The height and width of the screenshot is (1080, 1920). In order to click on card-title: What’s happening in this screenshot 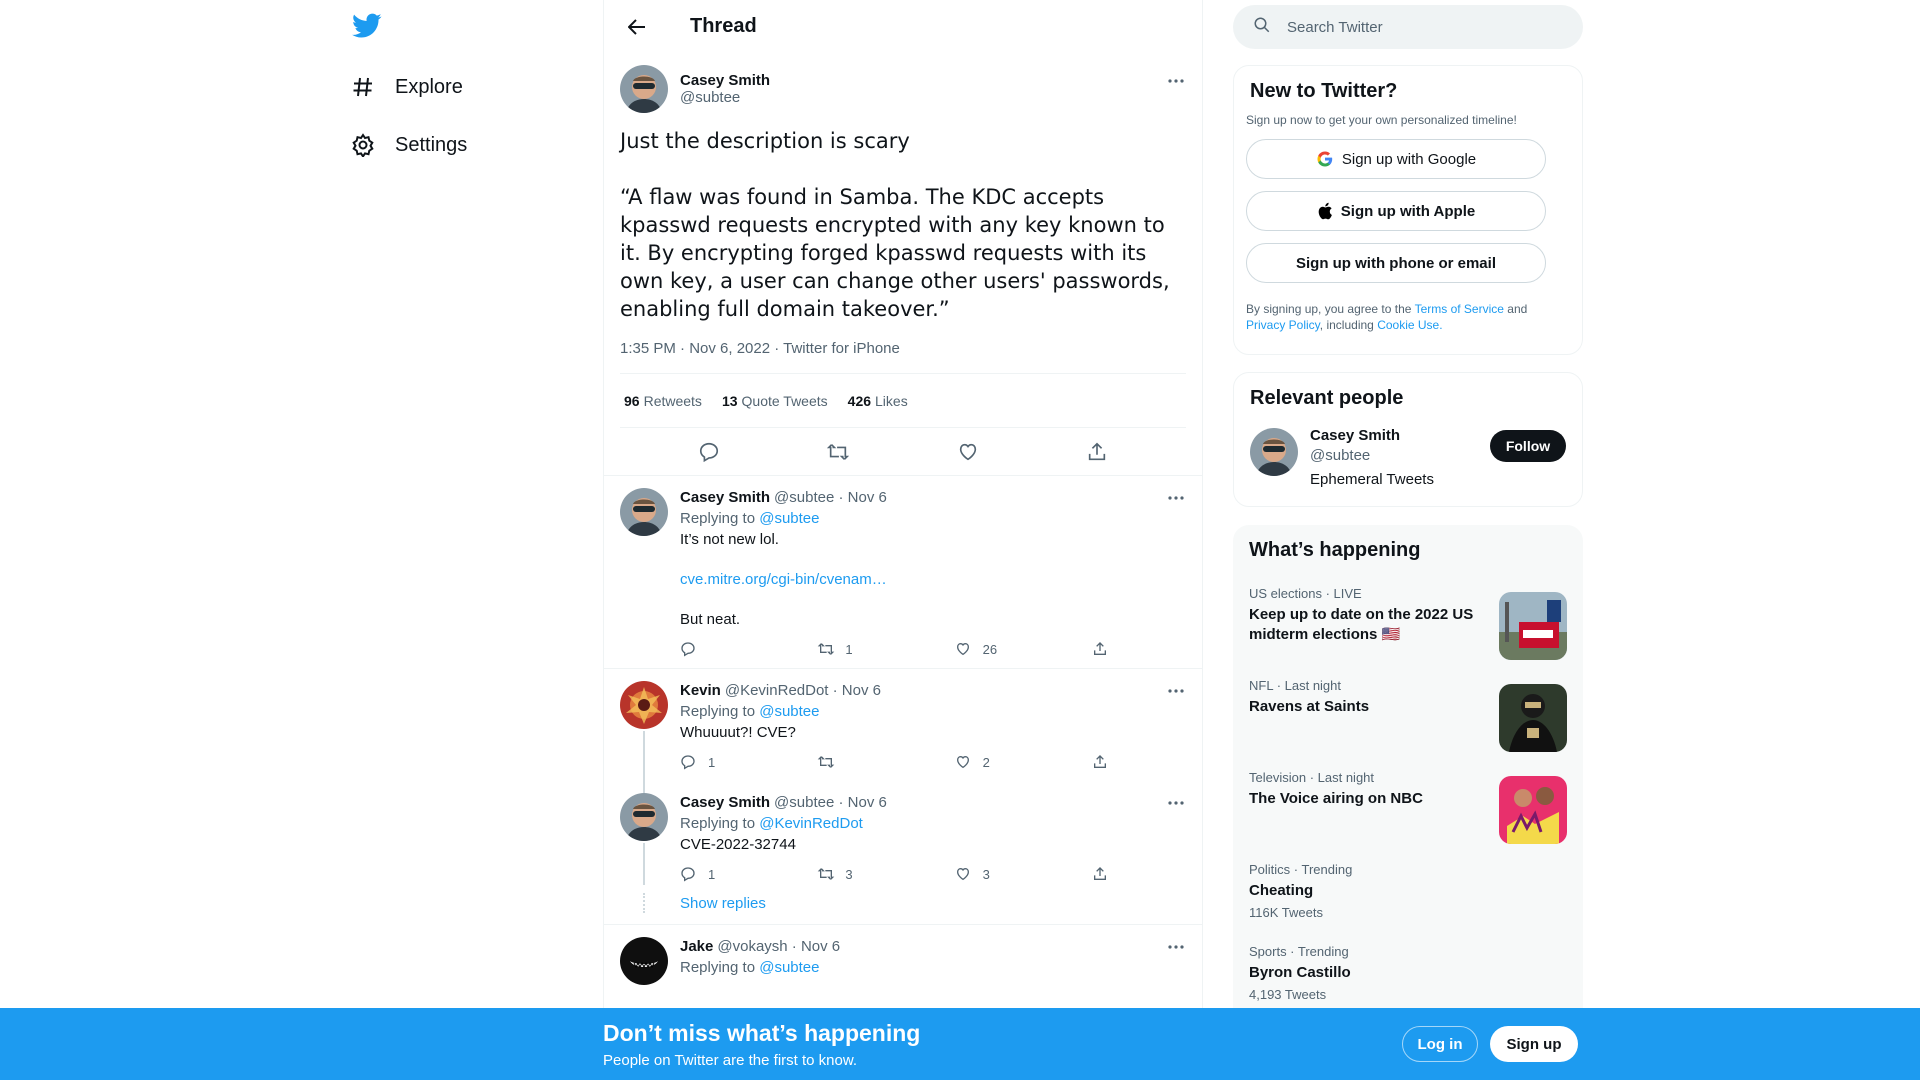, I will do `click(1335, 550)`.